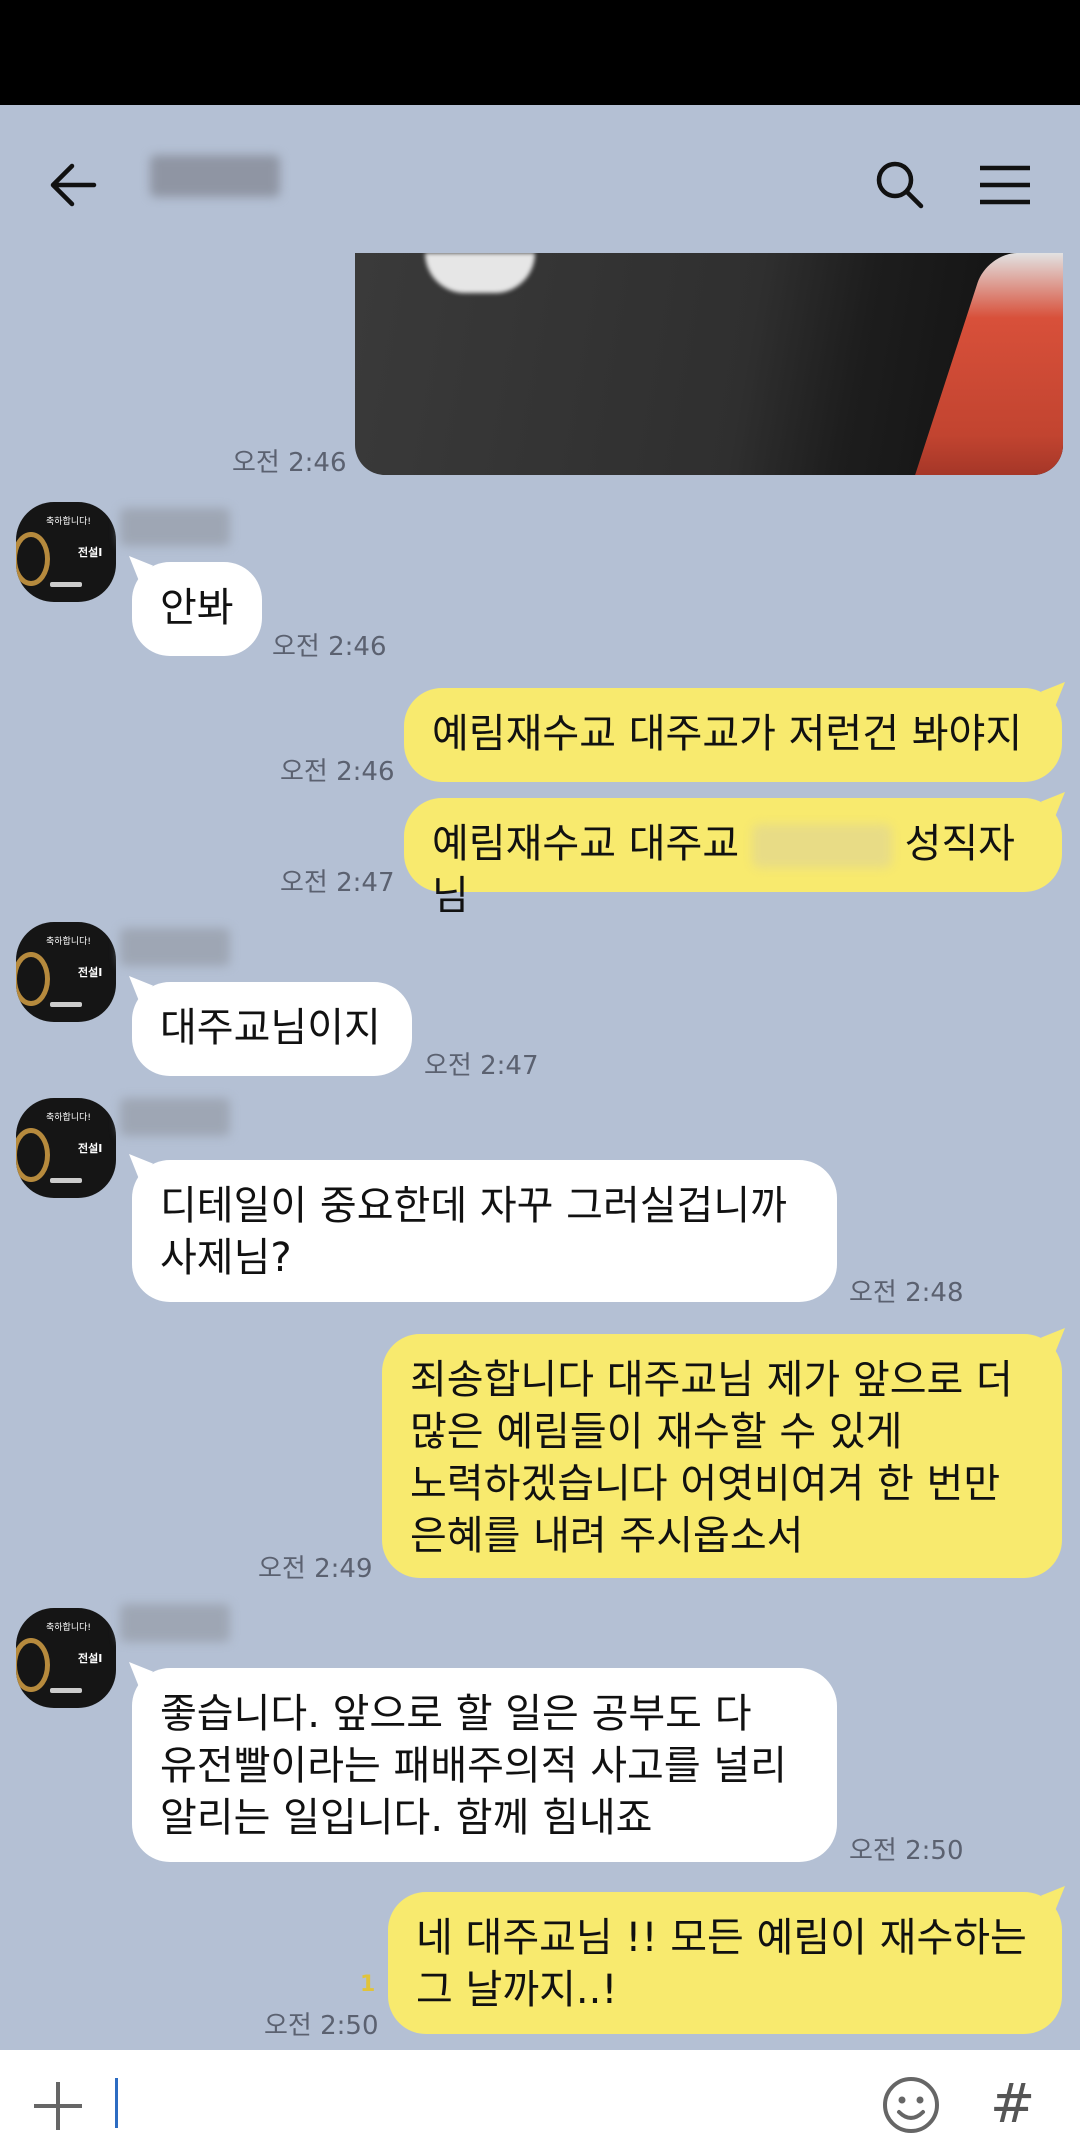 This screenshot has width=1080, height=2154. I want to click on chat-header, so click(540, 180).